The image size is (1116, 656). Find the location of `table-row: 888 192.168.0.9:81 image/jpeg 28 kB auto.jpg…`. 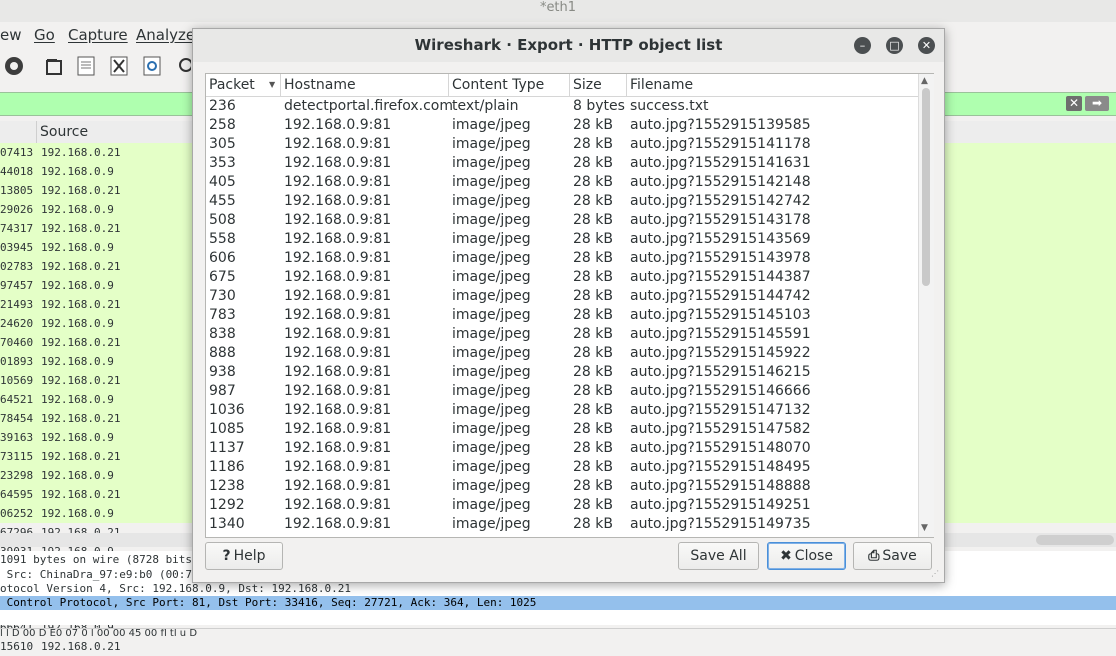

table-row: 888 192.168.0.9:81 image/jpeg 28 kB auto.jpg… is located at coordinates (562, 353).